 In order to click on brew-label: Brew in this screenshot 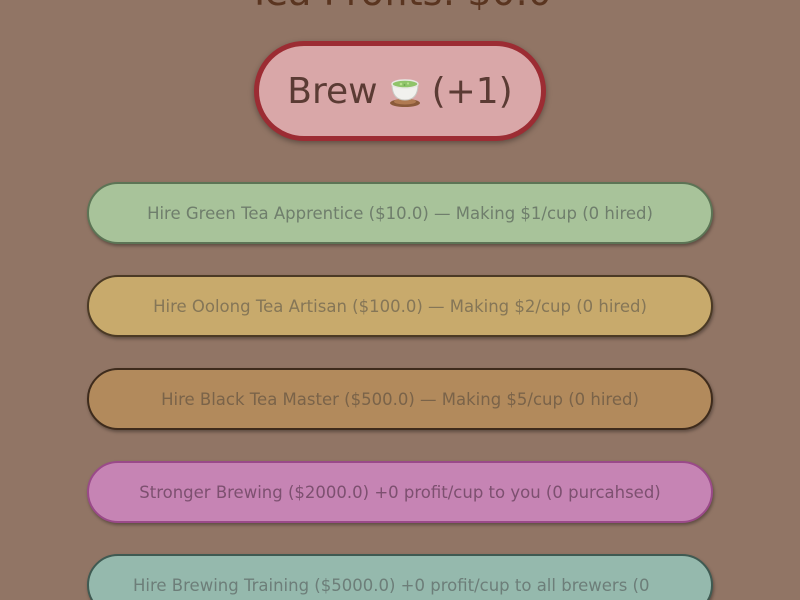, I will do `click(332, 91)`.